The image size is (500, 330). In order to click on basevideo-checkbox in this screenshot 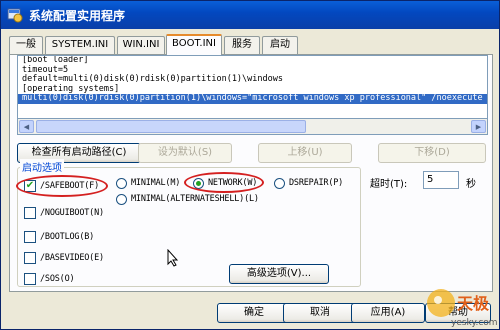, I will do `click(30, 258)`.